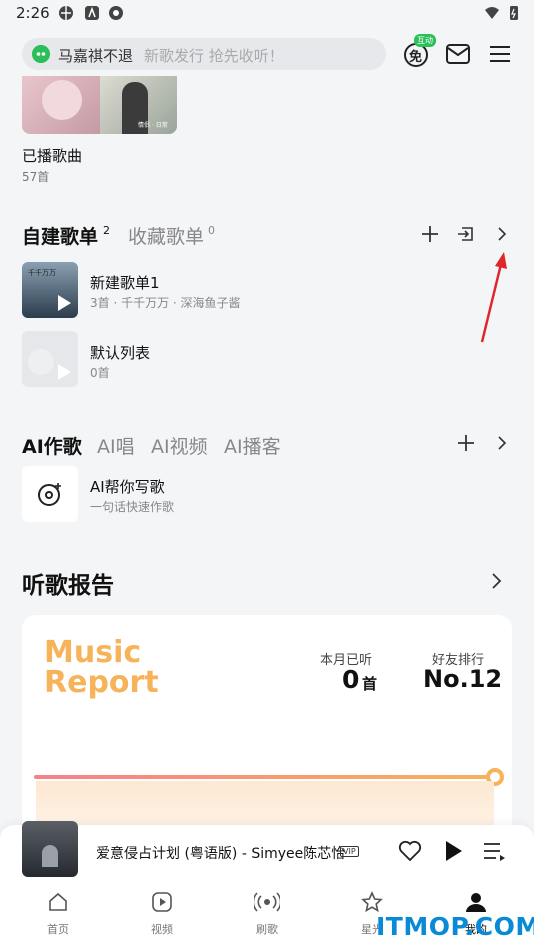 The height and width of the screenshot is (950, 534). What do you see at coordinates (58, 901) in the screenshot?
I see `home-icon` at bounding box center [58, 901].